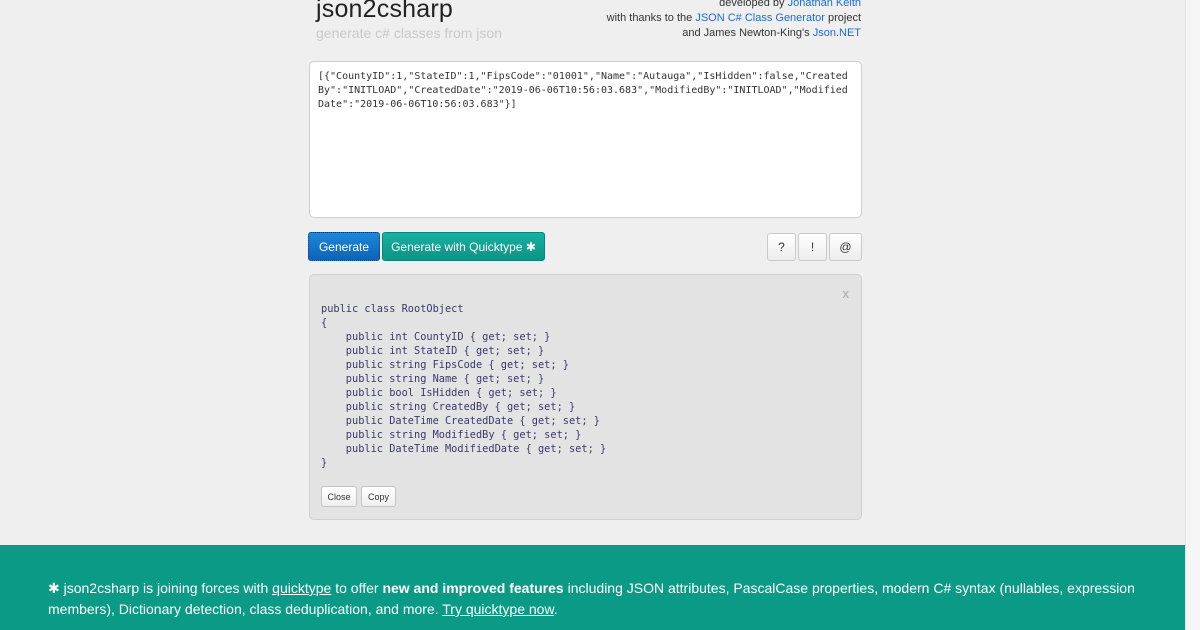 The image size is (1200, 630). What do you see at coordinates (812, 247) in the screenshot?
I see `about-button: !` at bounding box center [812, 247].